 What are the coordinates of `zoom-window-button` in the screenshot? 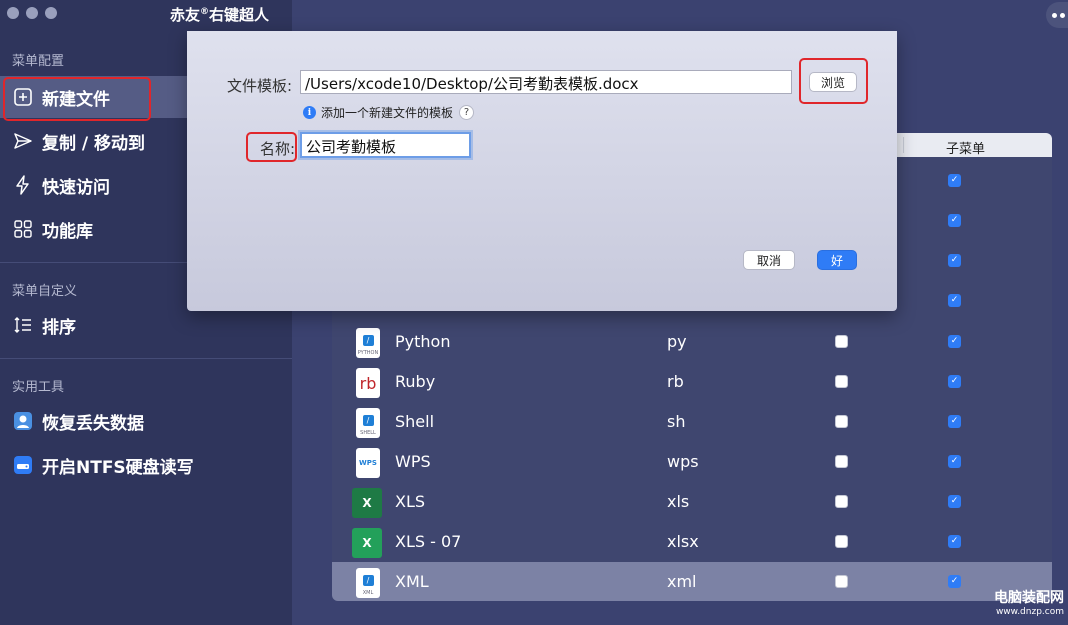 It's located at (51, 13).